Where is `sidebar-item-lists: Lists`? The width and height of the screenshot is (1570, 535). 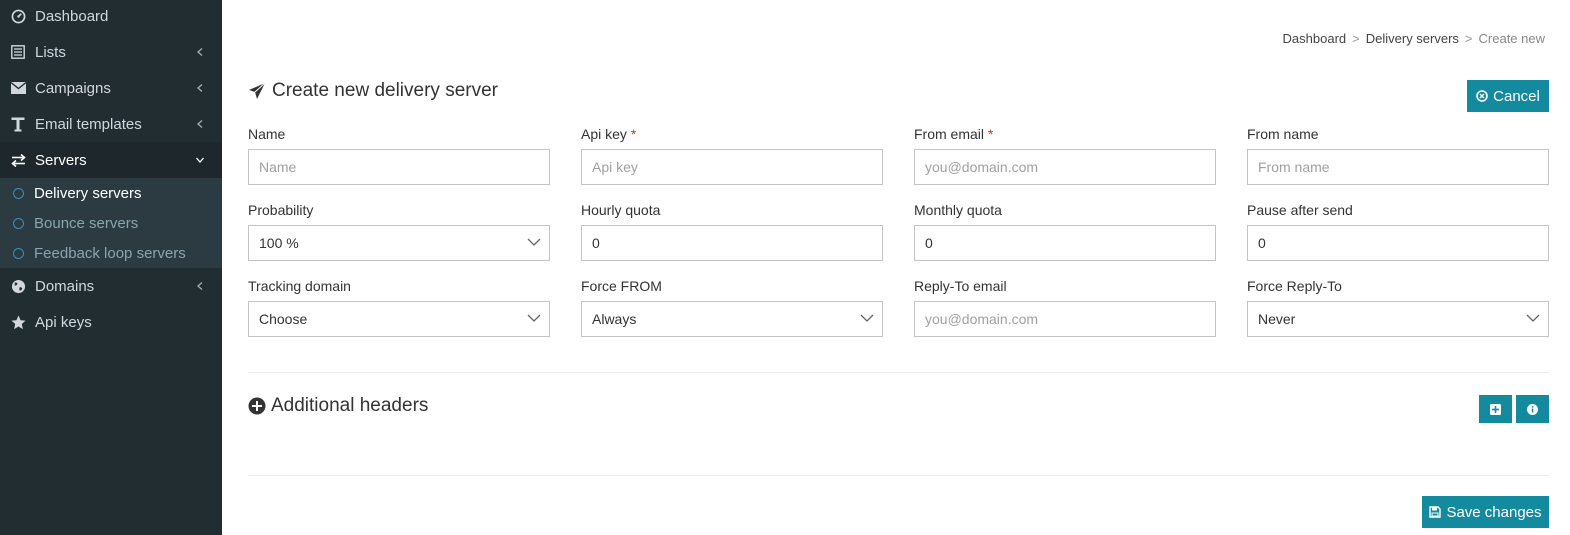
sidebar-item-lists: Lists is located at coordinates (111, 52).